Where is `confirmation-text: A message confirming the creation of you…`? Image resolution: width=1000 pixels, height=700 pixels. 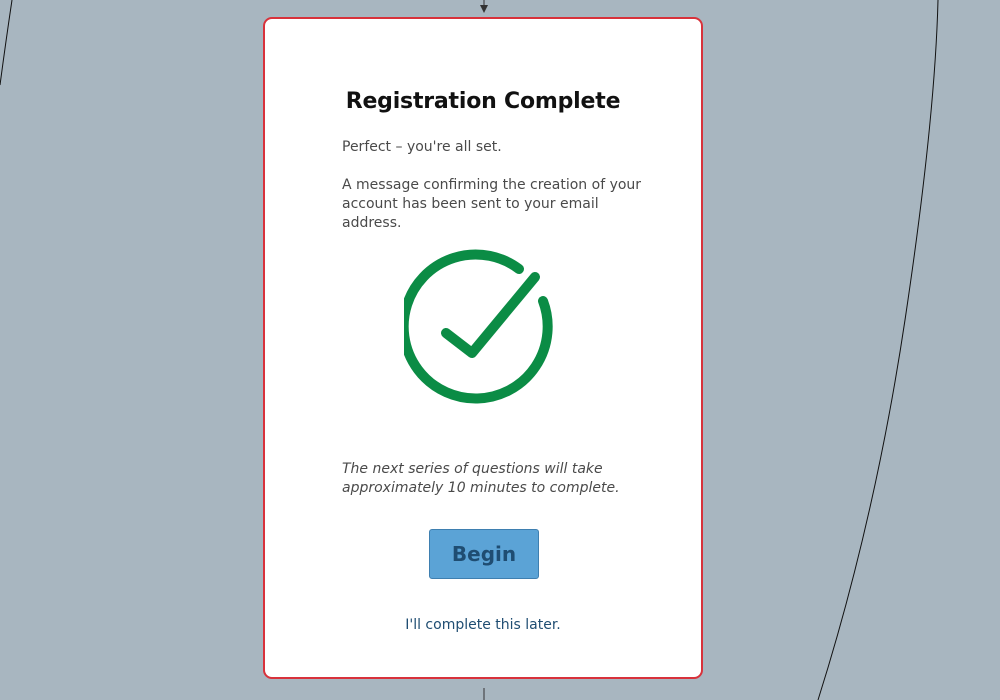 confirmation-text: A message confirming the creation of you… is located at coordinates (492, 204).